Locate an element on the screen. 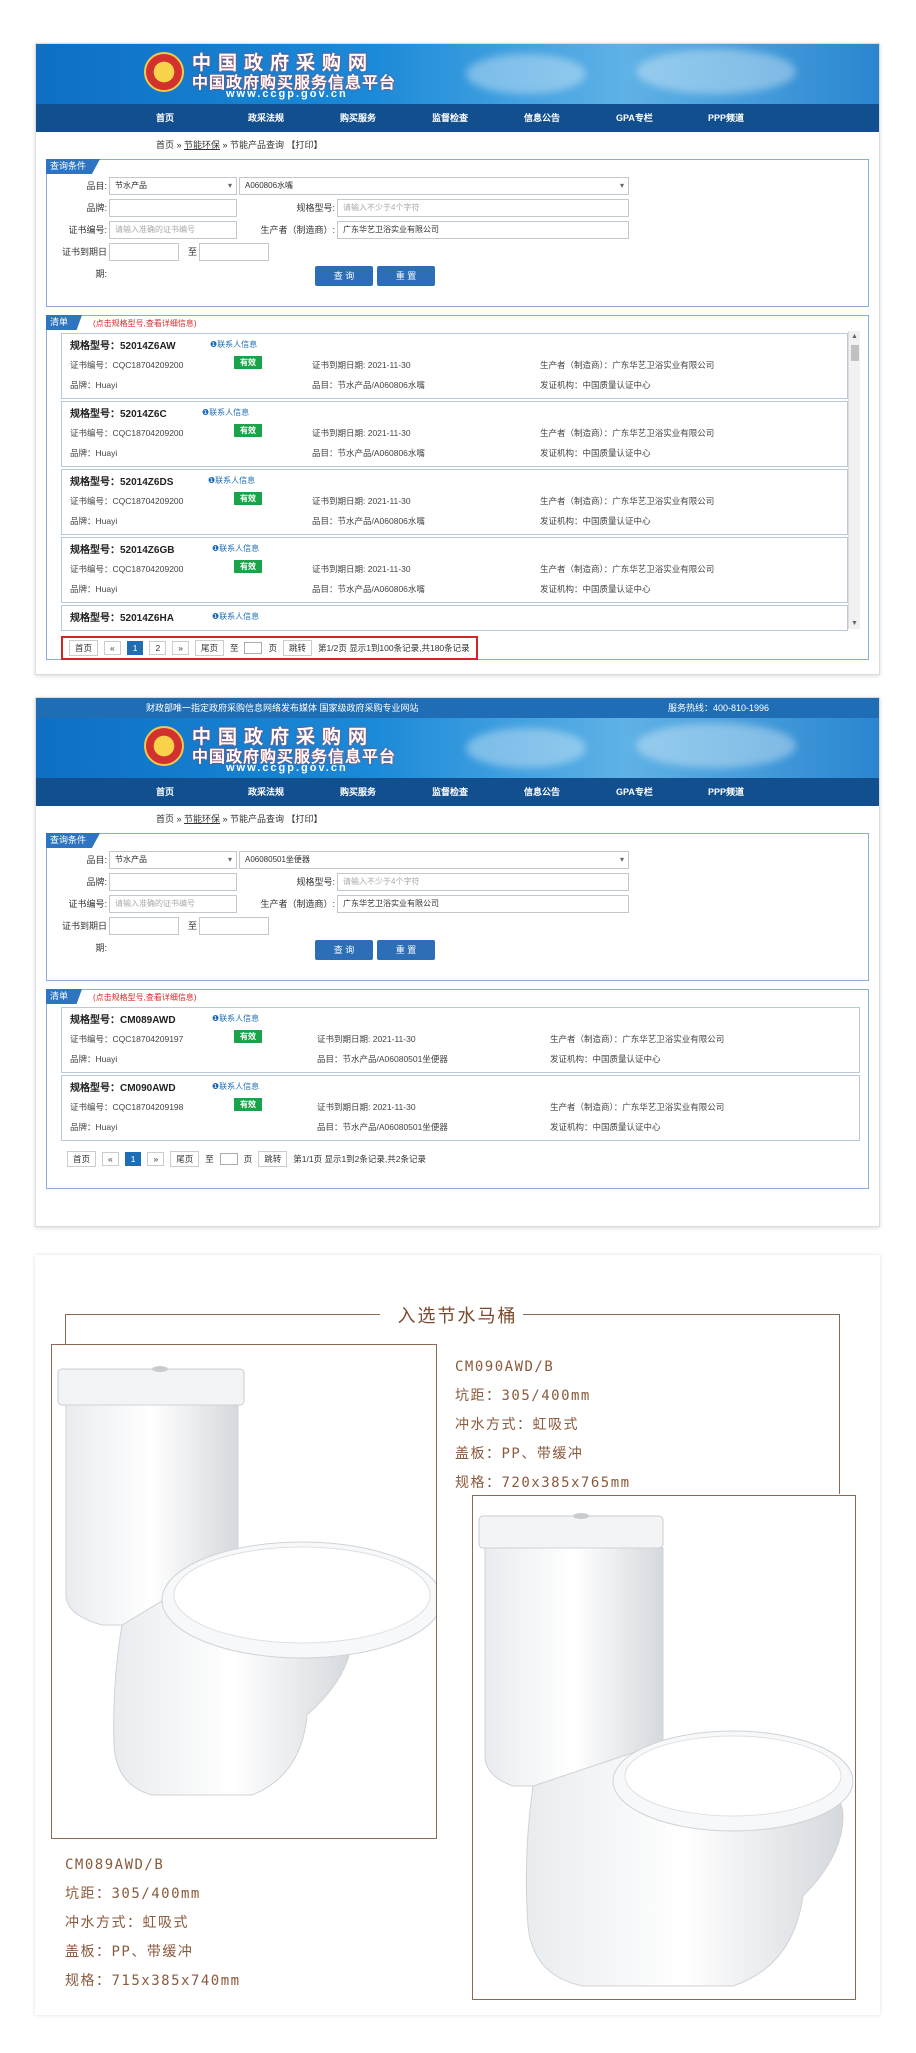 The height and width of the screenshot is (2053, 916). item-model-link: 规格型号：CM089AWD is located at coordinates (123, 1018).